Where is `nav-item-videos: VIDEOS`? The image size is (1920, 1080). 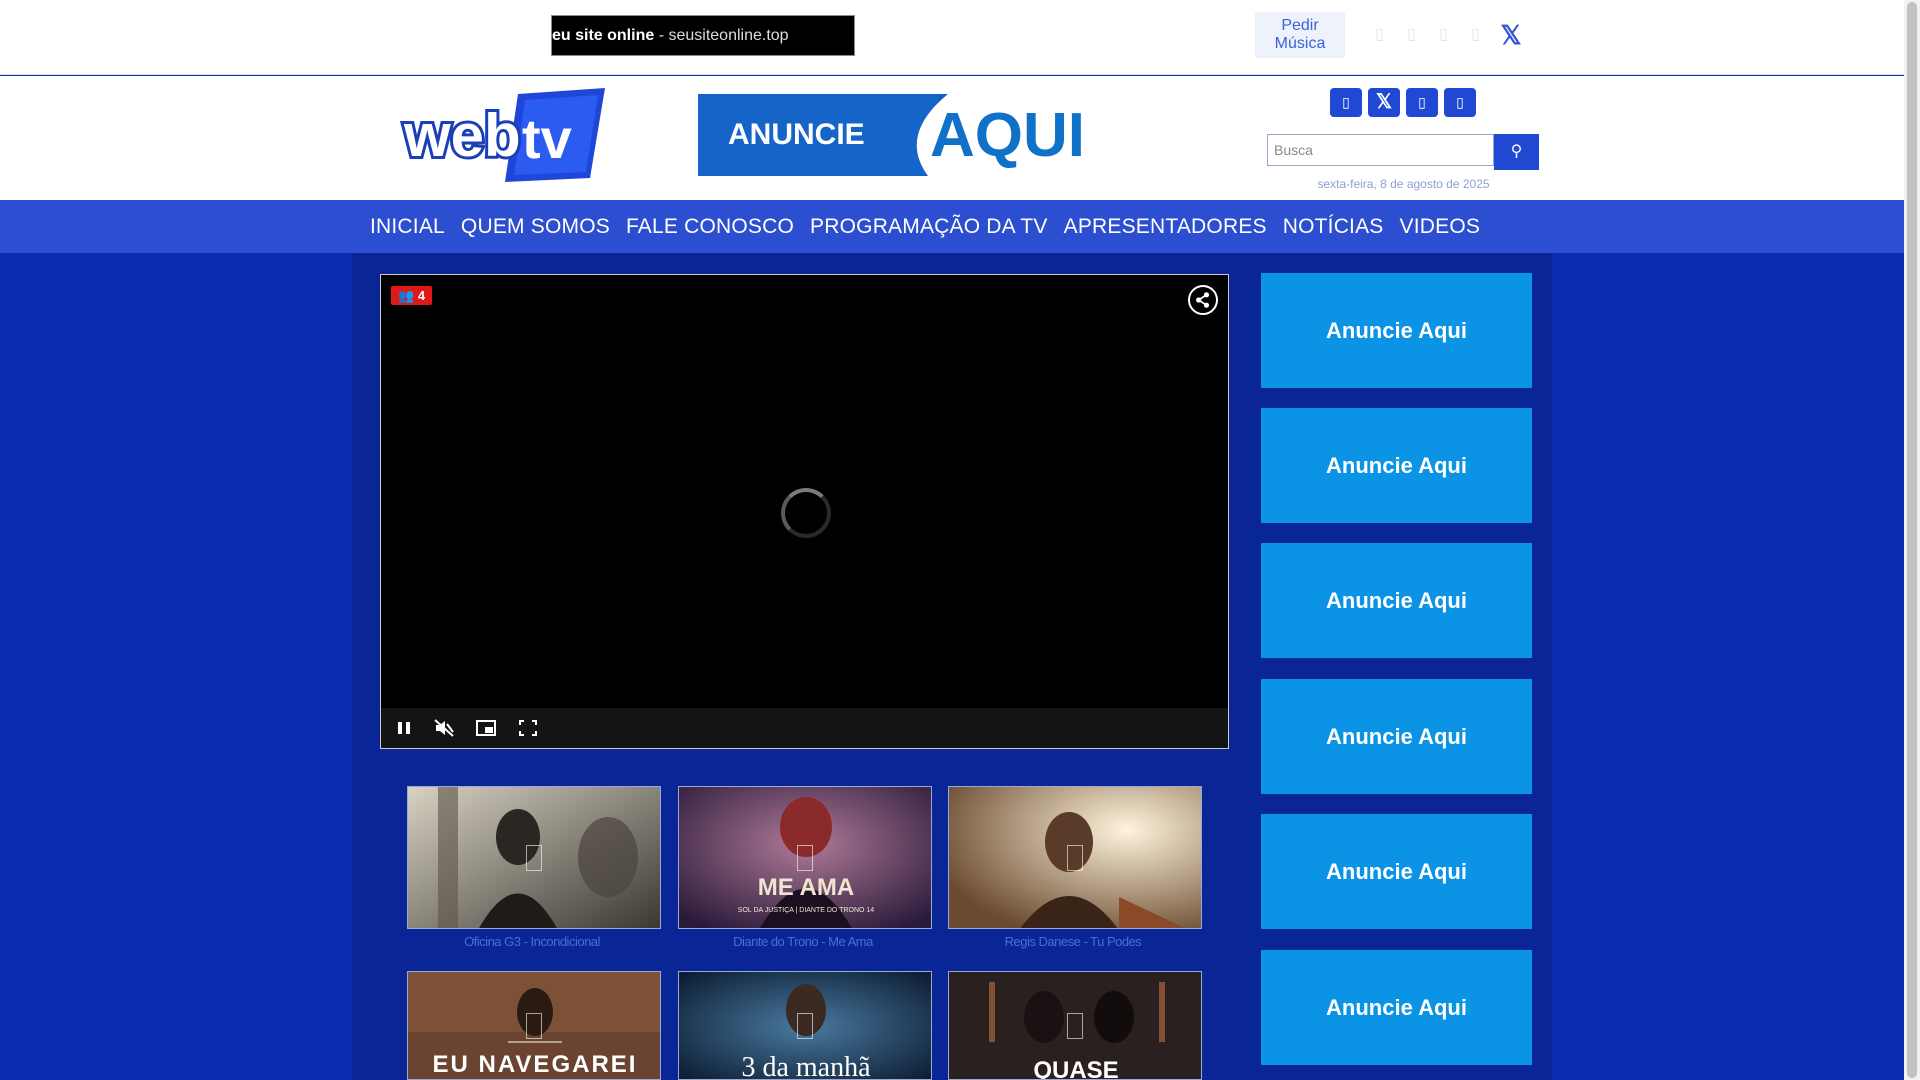
nav-item-videos: VIDEOS is located at coordinates (1440, 226).